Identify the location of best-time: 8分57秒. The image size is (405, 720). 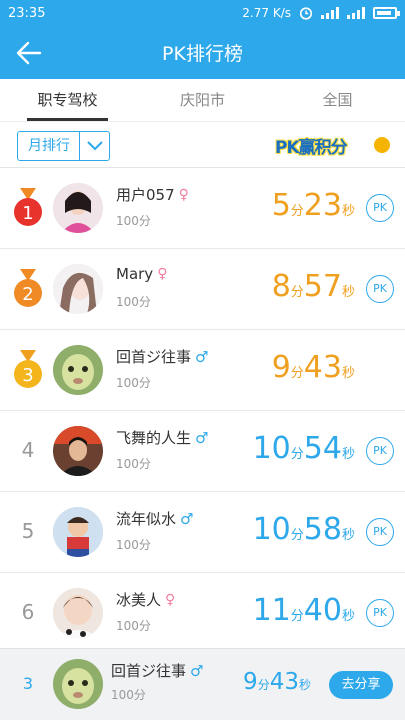
(313, 286).